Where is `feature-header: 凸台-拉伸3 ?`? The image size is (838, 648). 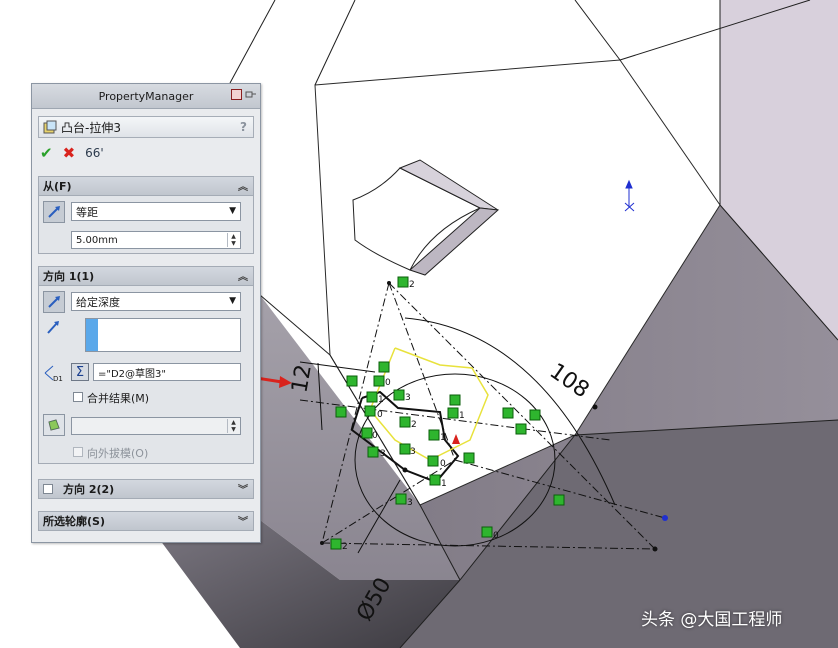
feature-header: 凸台-拉伸3 ? is located at coordinates (146, 127).